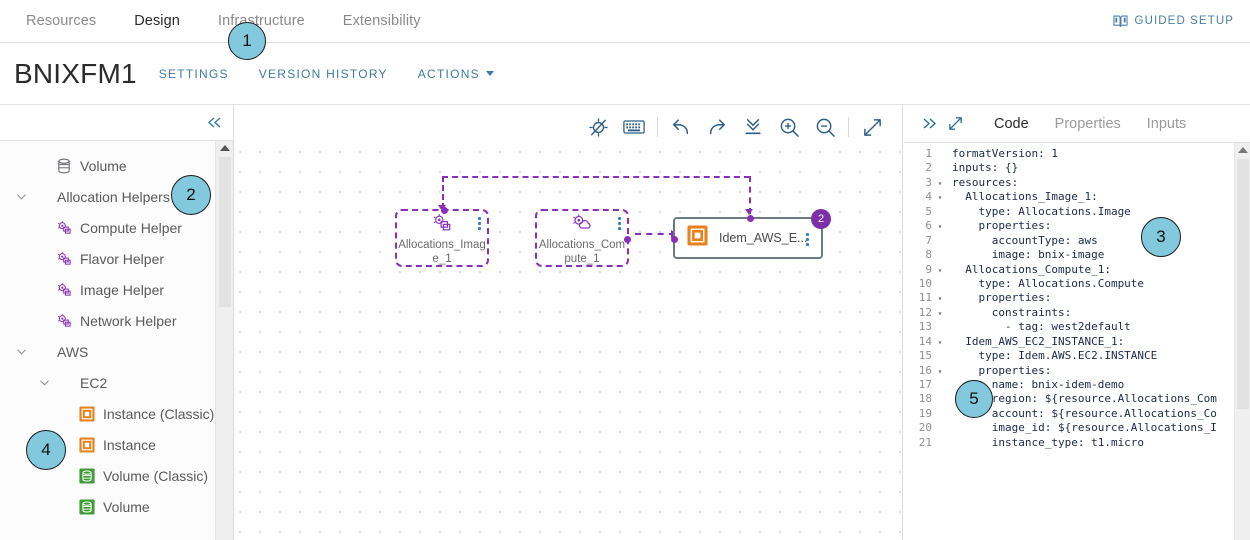 The height and width of the screenshot is (540, 1250). Describe the element at coordinates (1069, 327) in the screenshot. I see `code-line: 13 - tag: west2default` at that location.